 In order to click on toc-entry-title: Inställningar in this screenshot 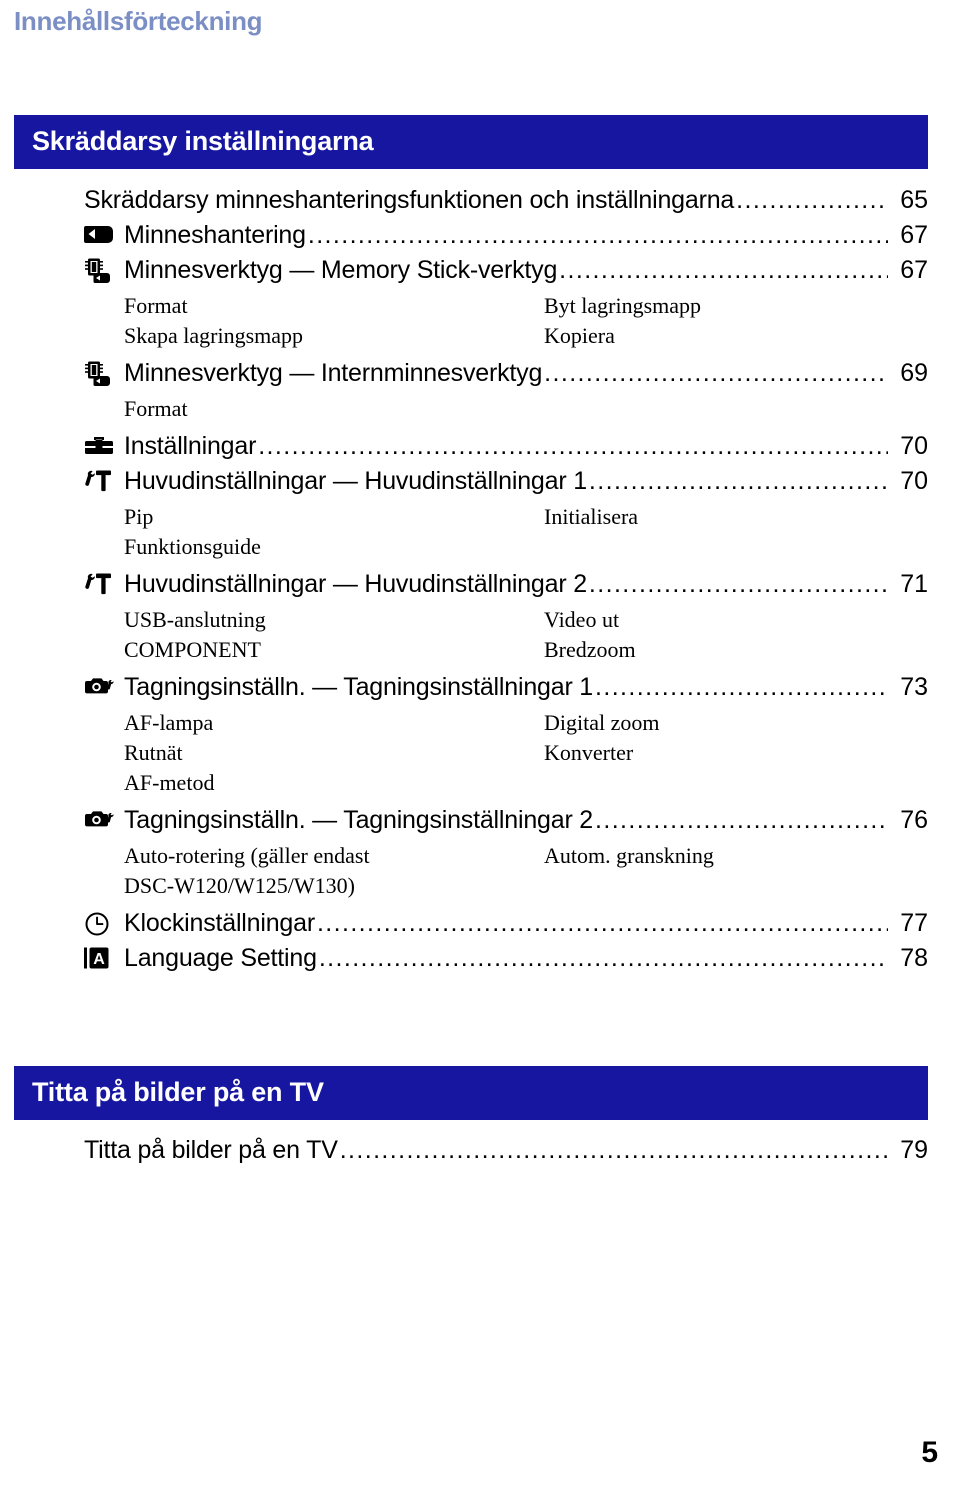, I will do `click(190, 446)`.